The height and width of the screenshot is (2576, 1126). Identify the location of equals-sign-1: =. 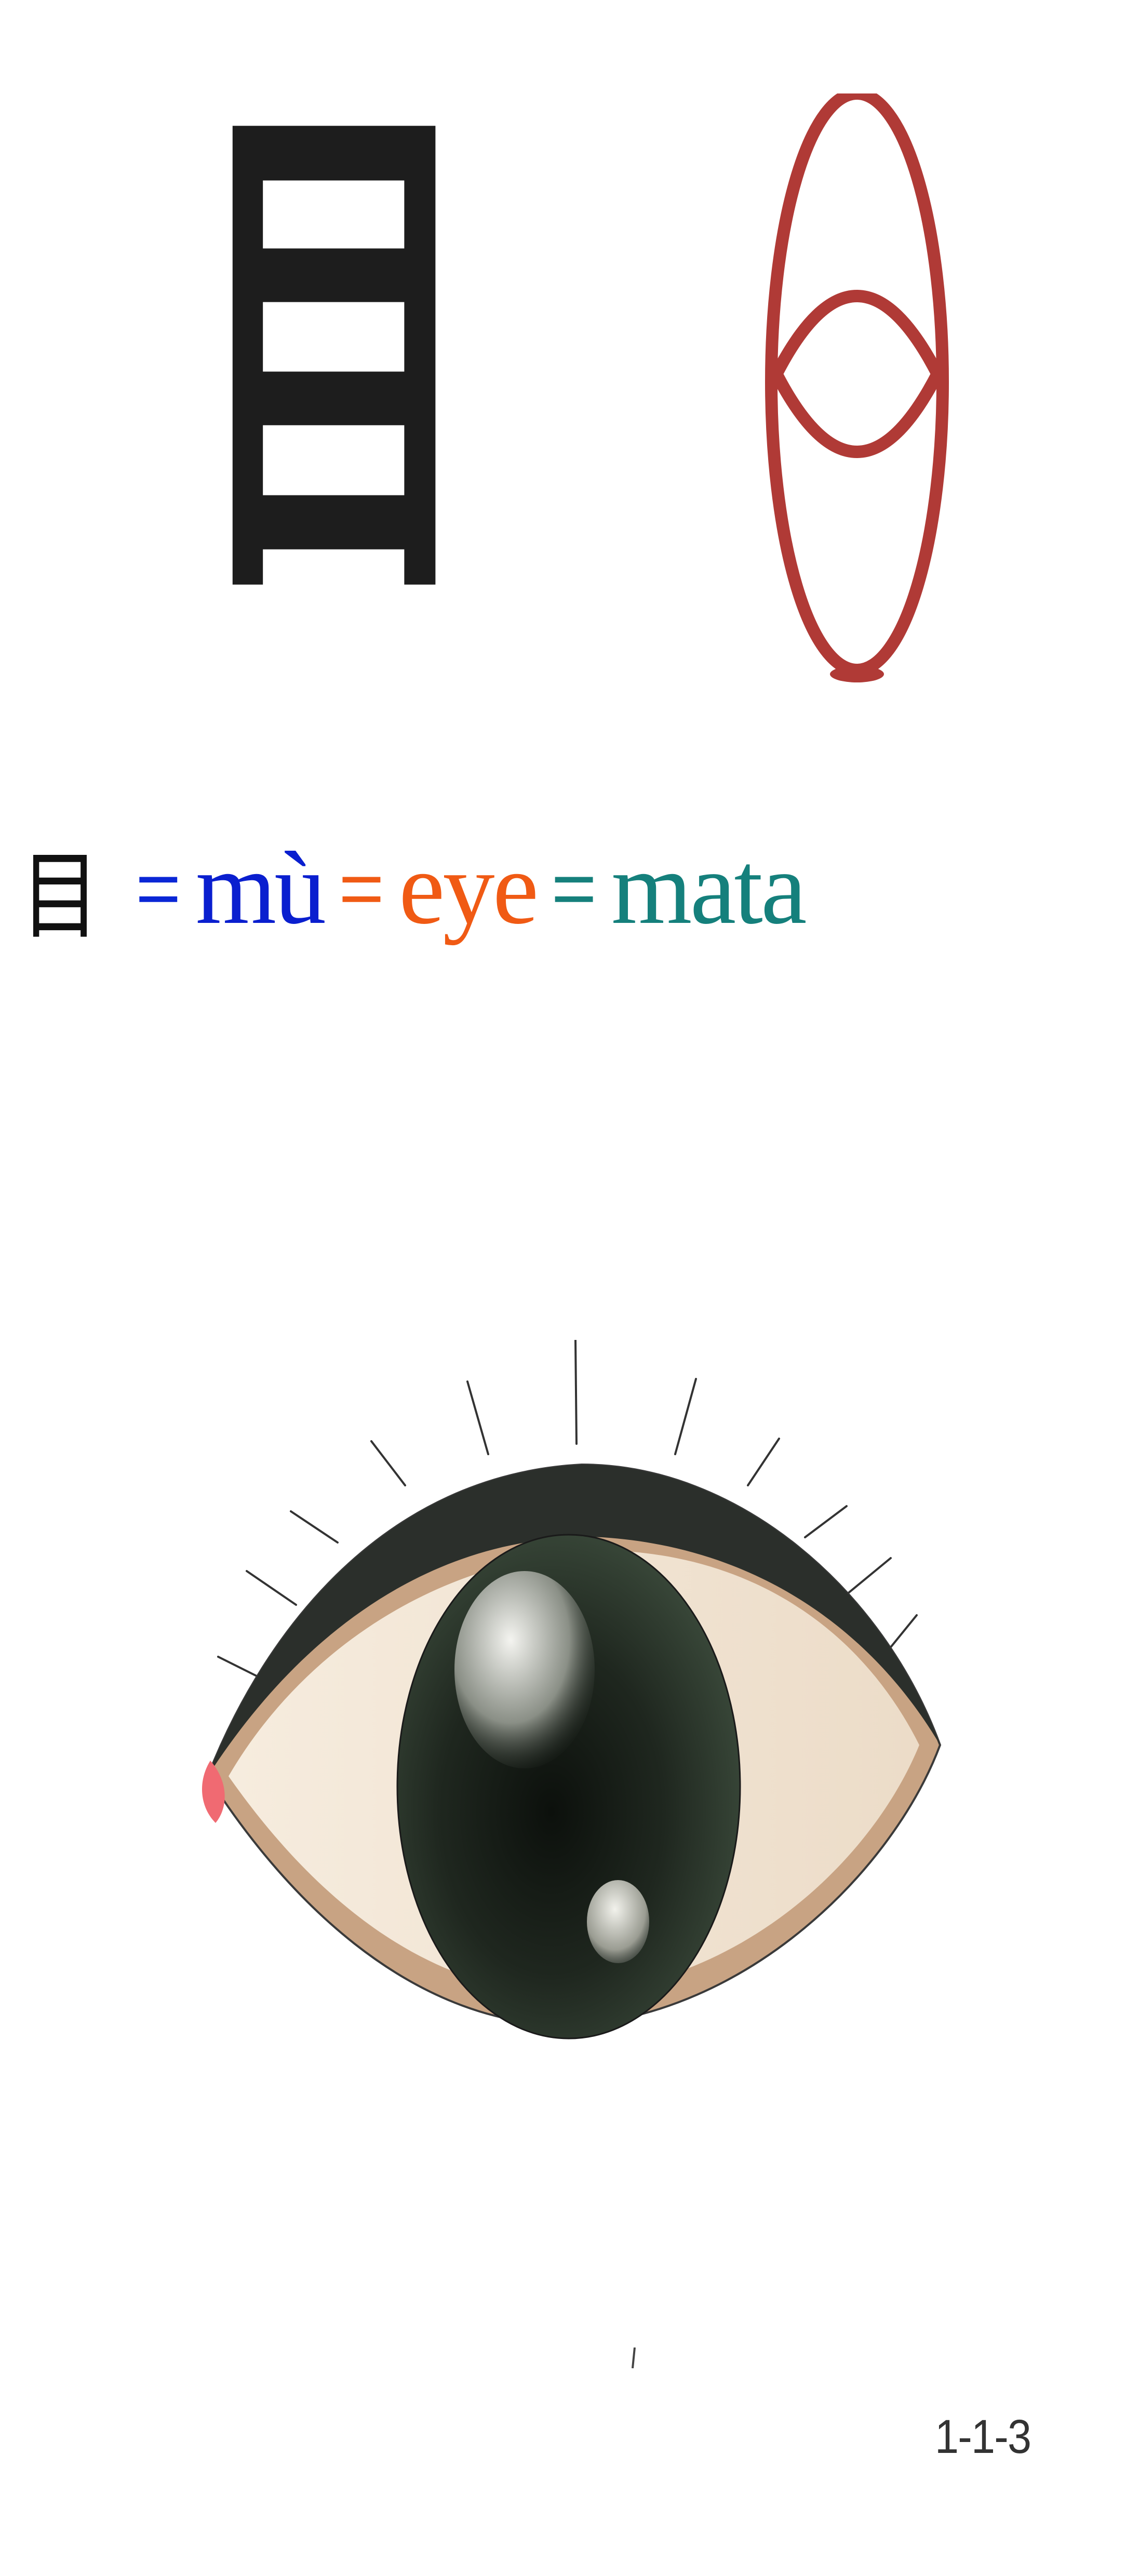
(158, 888).